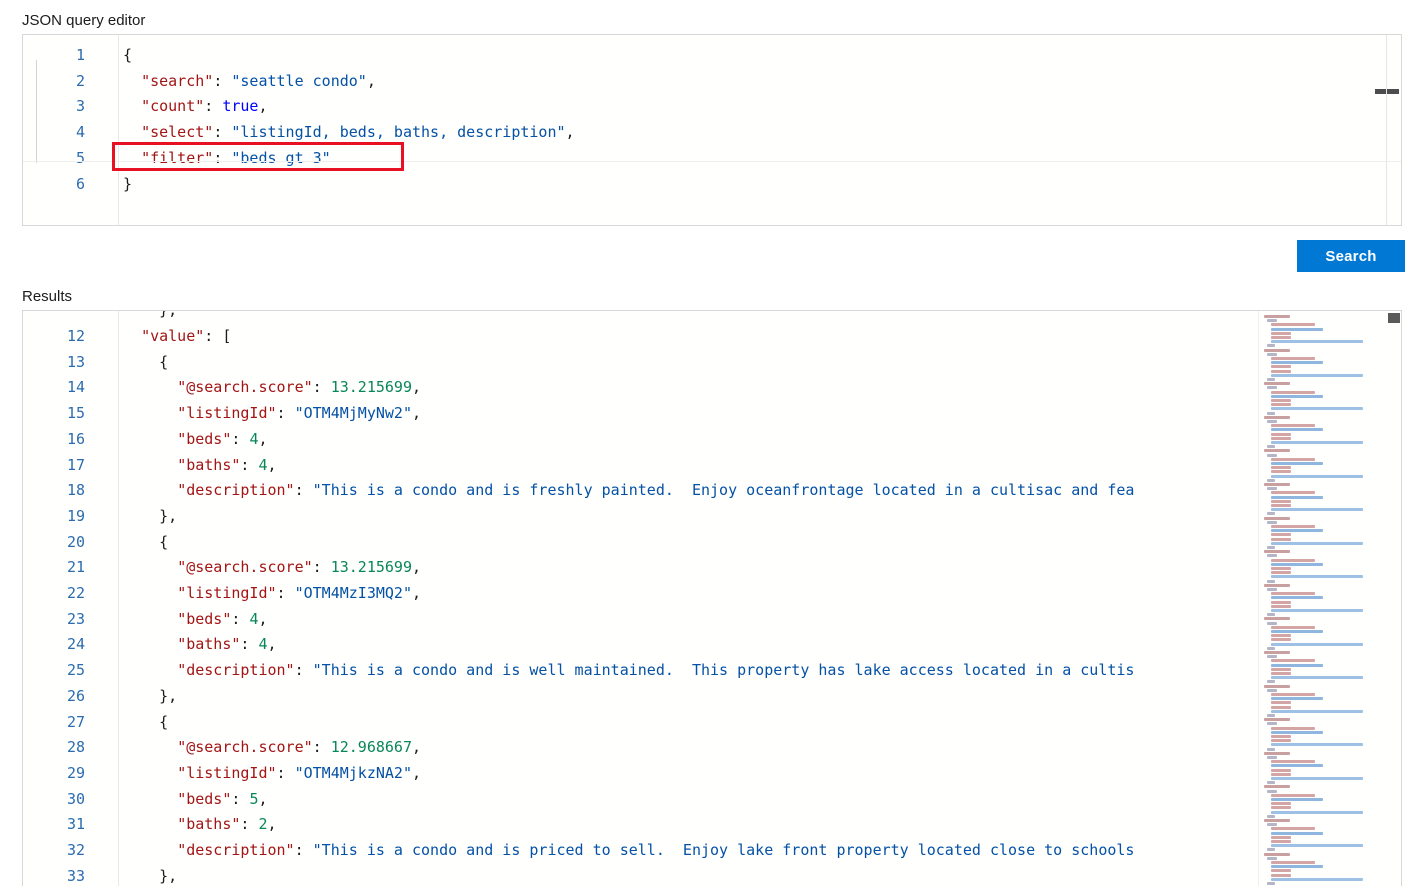 The width and height of the screenshot is (1420, 886). Describe the element at coordinates (36, 111) in the screenshot. I see `indent-guide` at that location.